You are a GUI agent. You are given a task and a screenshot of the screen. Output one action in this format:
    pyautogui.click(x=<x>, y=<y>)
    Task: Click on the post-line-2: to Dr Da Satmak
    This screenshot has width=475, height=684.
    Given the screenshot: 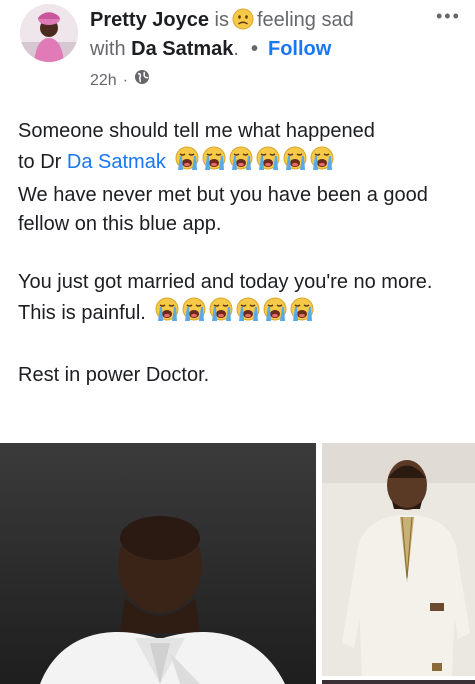 What is the action you would take?
    pyautogui.click(x=240, y=163)
    